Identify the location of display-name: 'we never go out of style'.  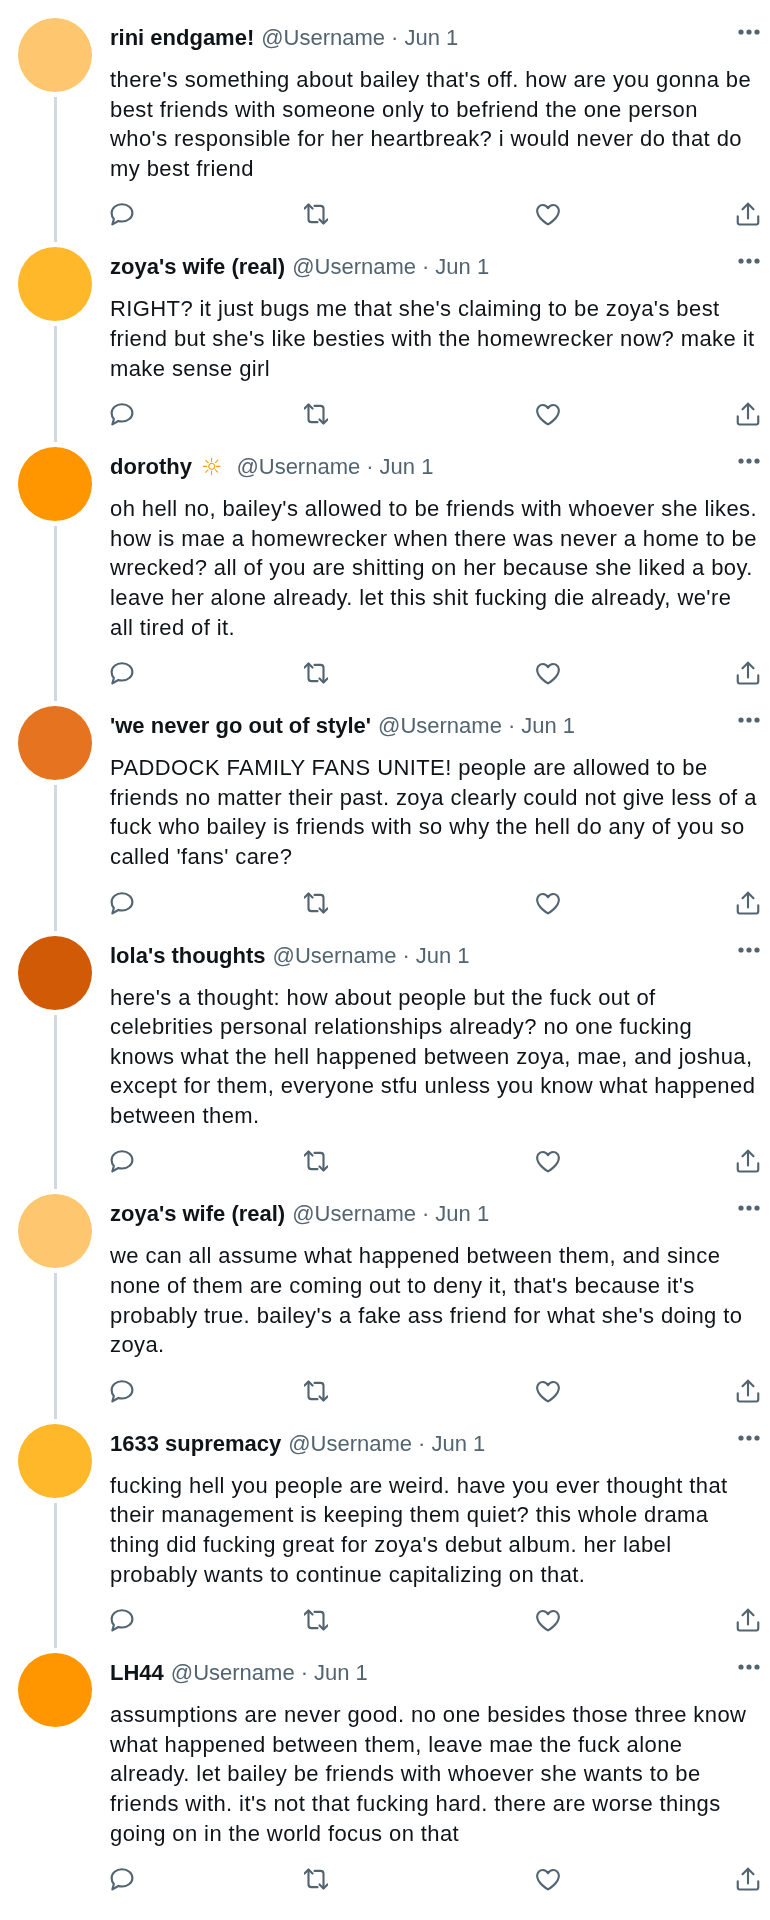
(241, 726).